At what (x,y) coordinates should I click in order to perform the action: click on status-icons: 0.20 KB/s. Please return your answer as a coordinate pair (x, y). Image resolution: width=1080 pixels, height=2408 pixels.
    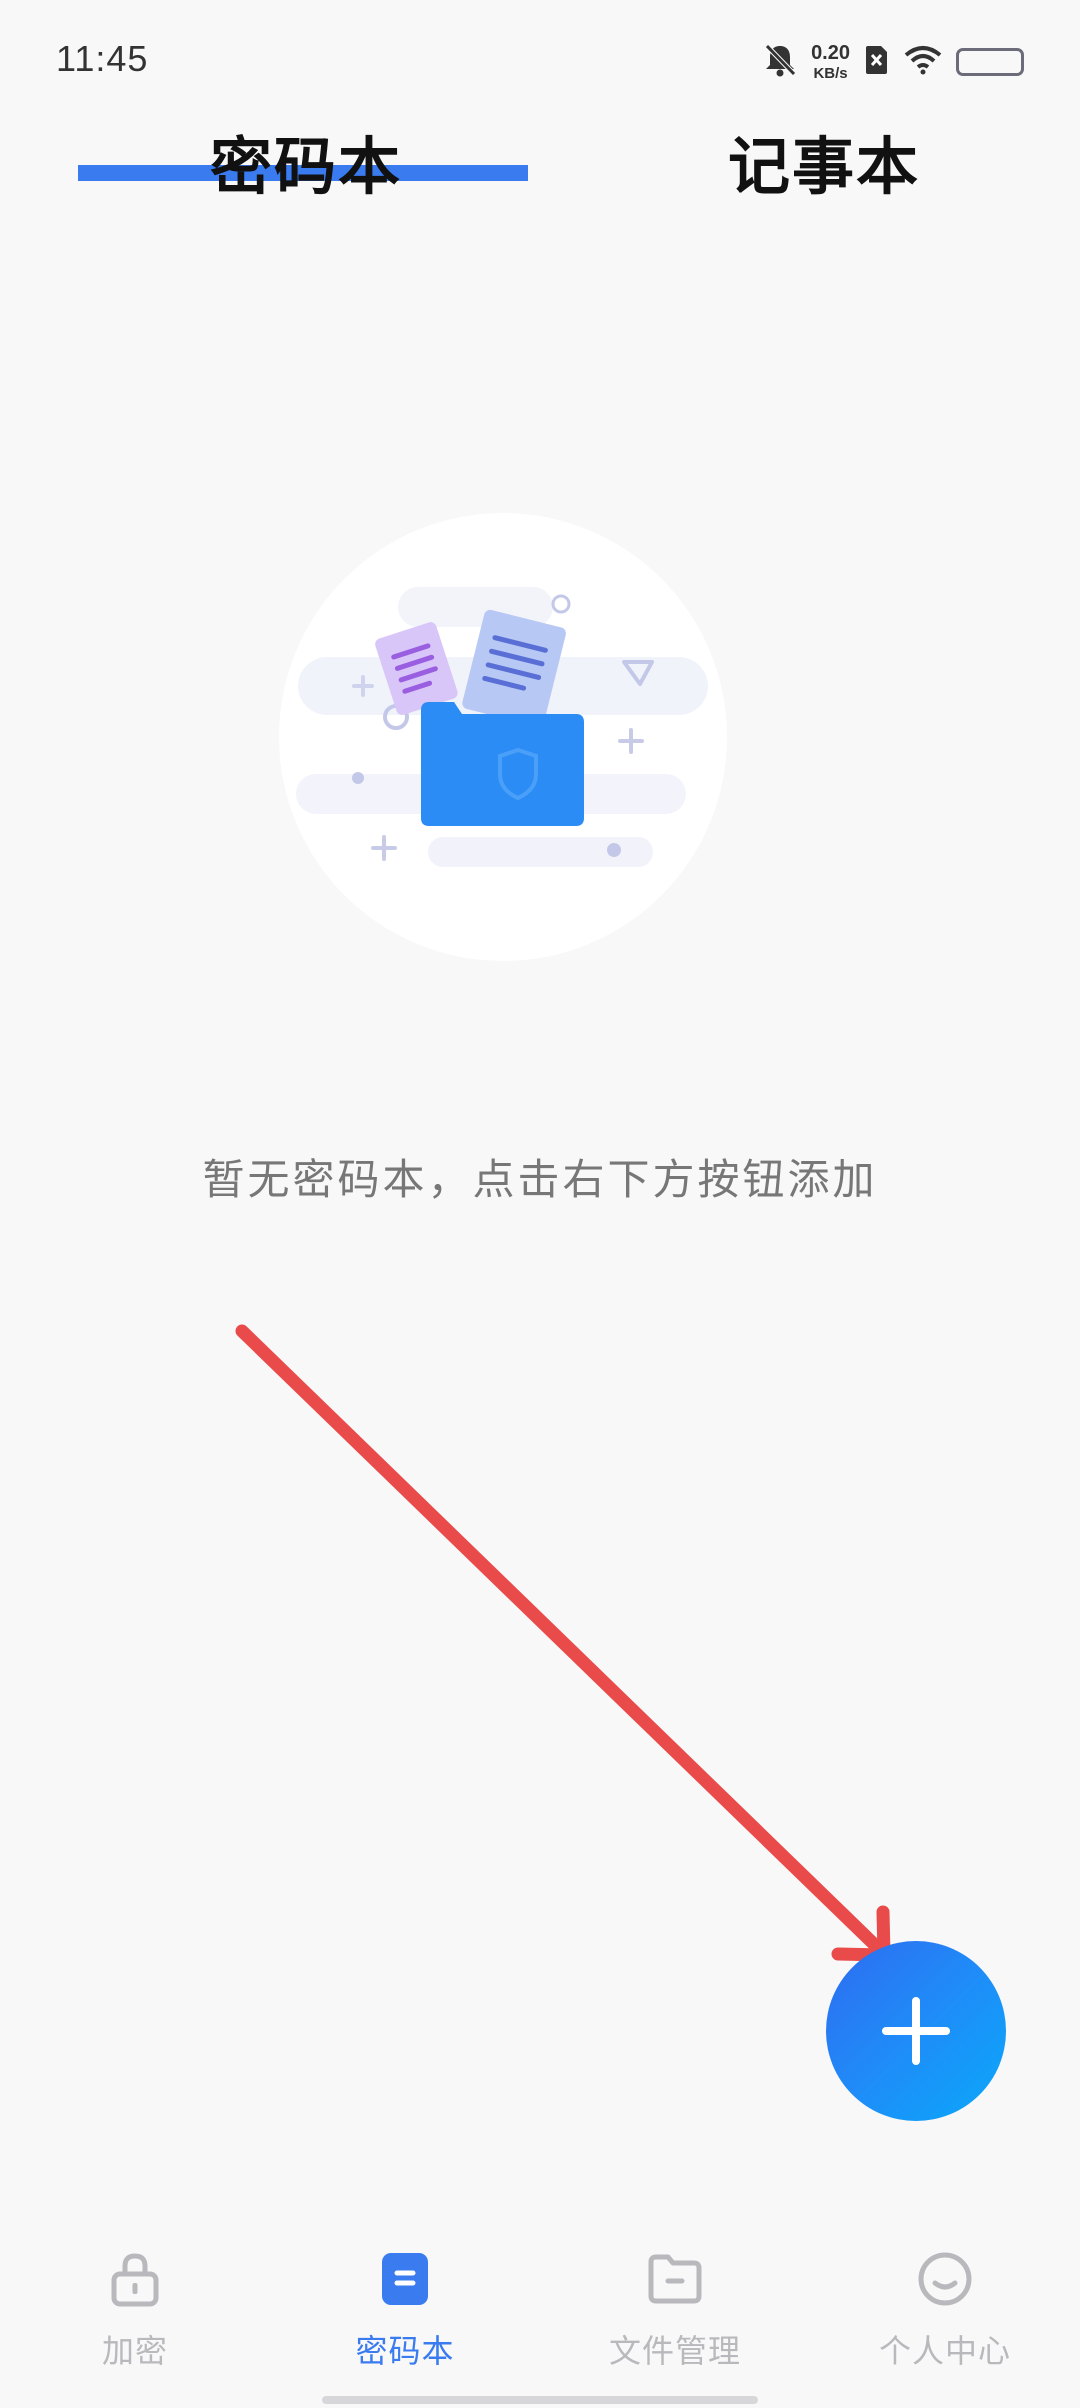
    Looking at the image, I should click on (893, 62).